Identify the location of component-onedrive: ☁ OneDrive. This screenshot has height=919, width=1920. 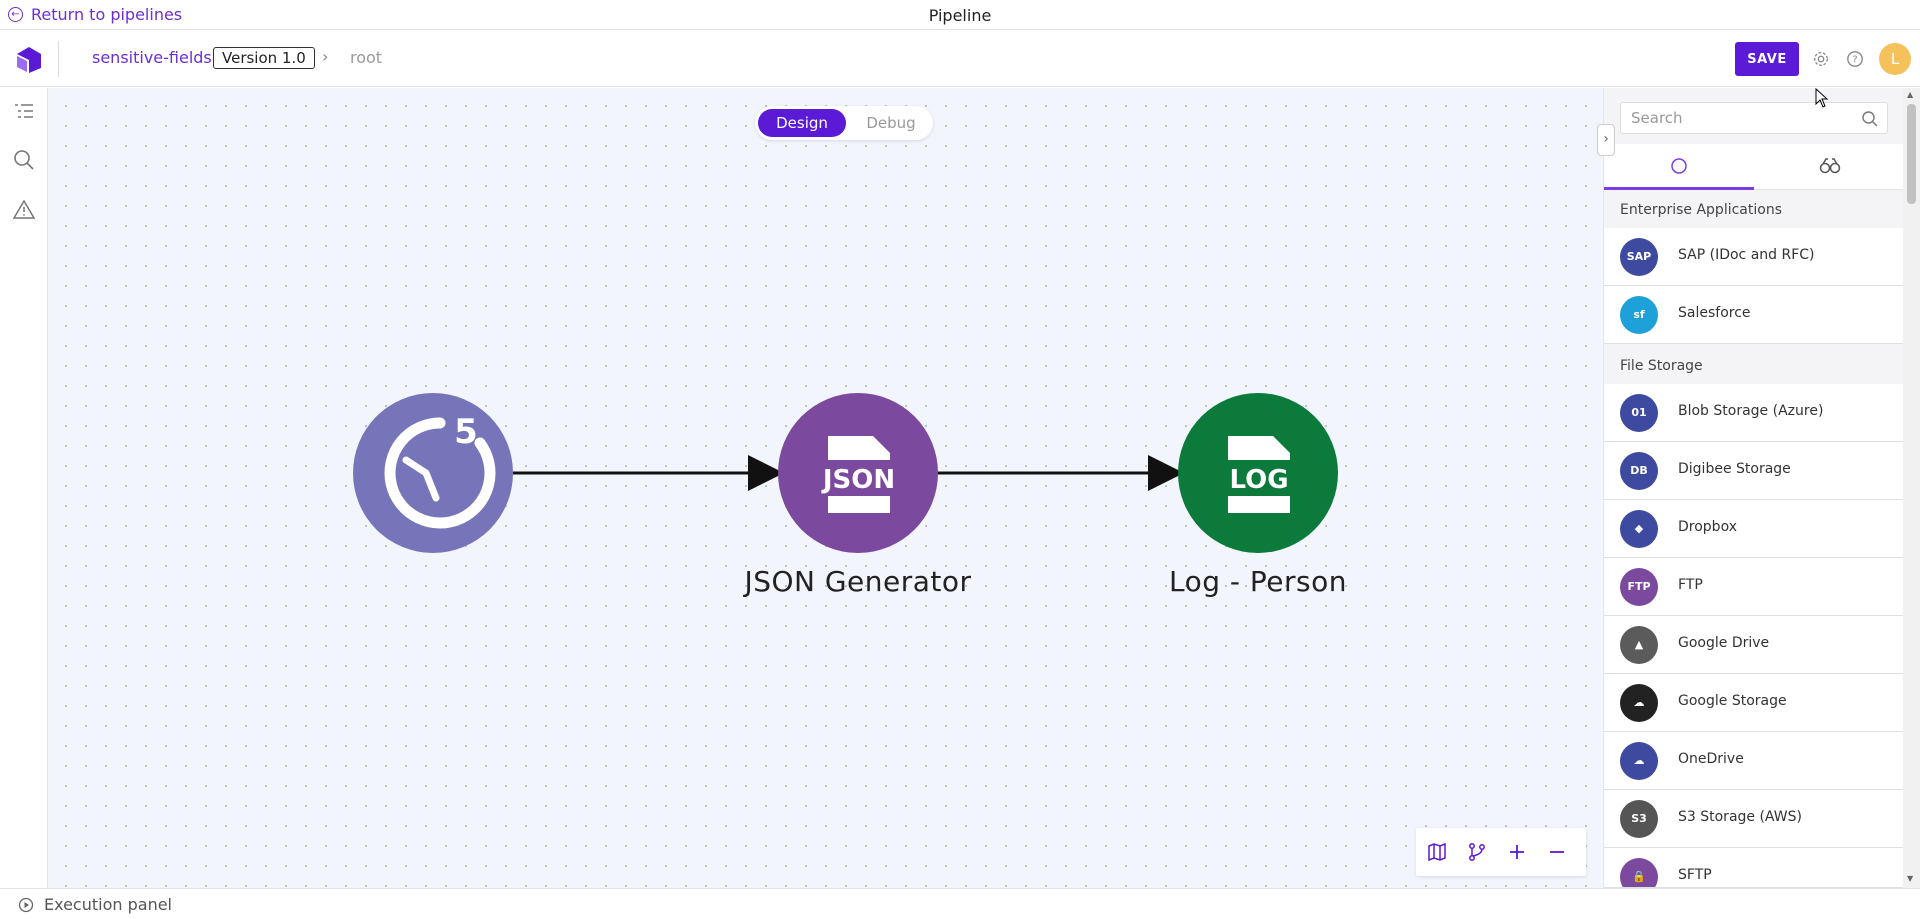
(1754, 761).